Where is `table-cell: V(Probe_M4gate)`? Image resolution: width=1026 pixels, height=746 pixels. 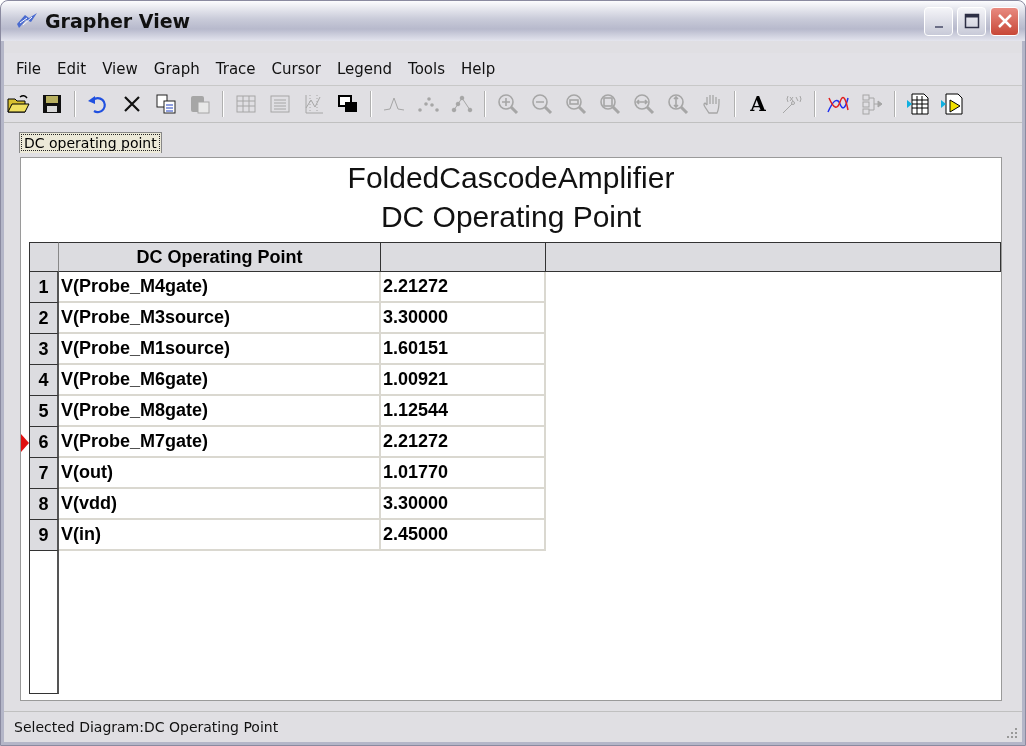 table-cell: V(Probe_M4gate) is located at coordinates (220, 287).